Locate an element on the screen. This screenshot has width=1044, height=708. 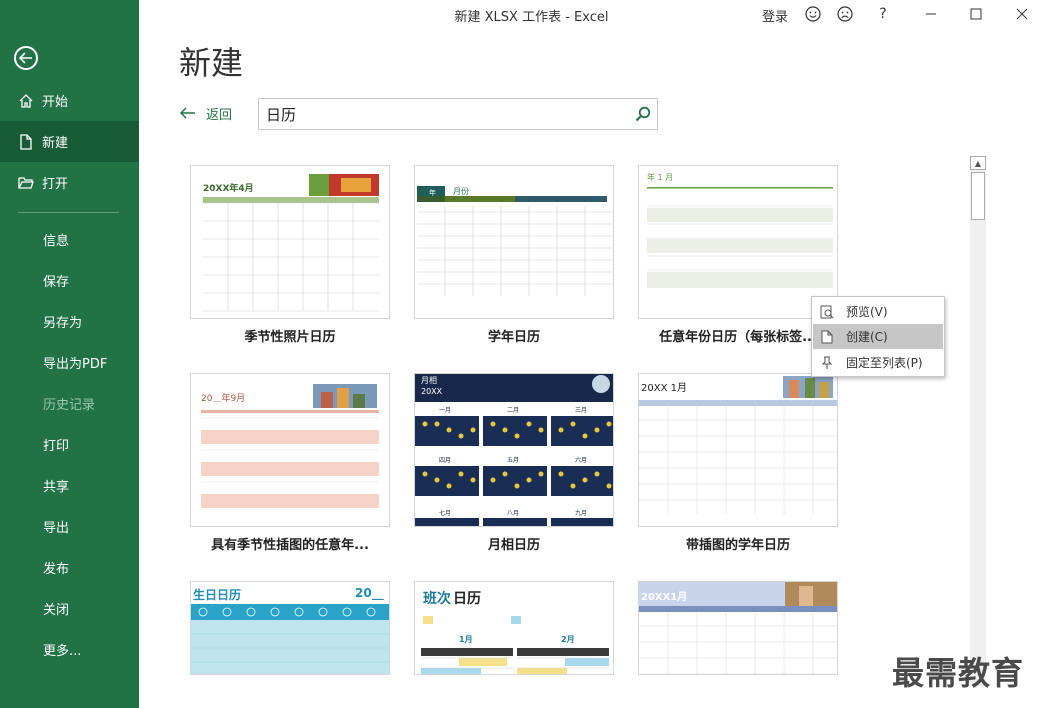
sidebar-item-new: 新建 is located at coordinates (69, 141).